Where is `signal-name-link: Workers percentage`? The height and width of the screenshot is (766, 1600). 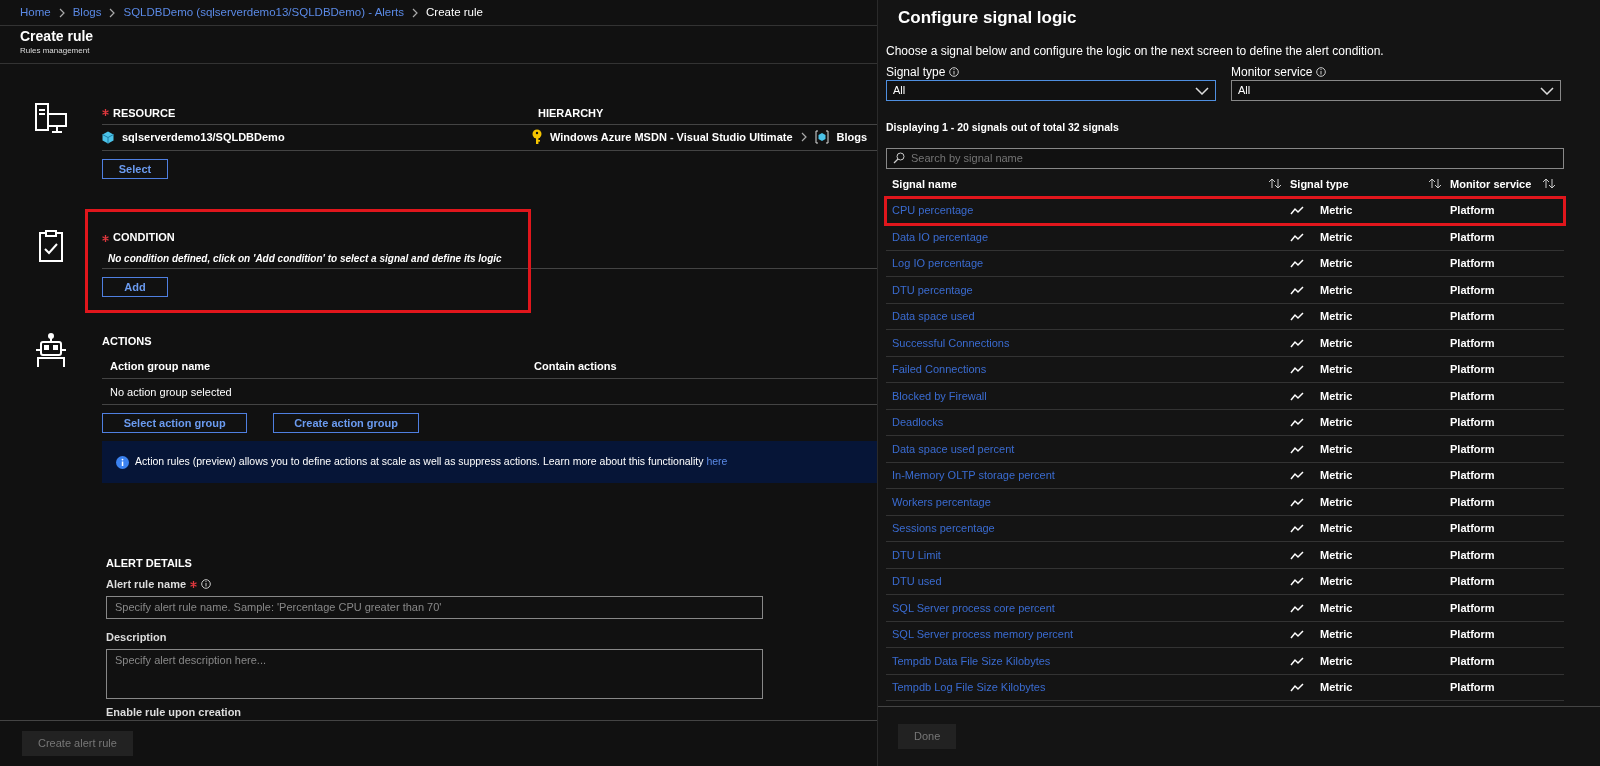
signal-name-link: Workers percentage is located at coordinates (941, 501).